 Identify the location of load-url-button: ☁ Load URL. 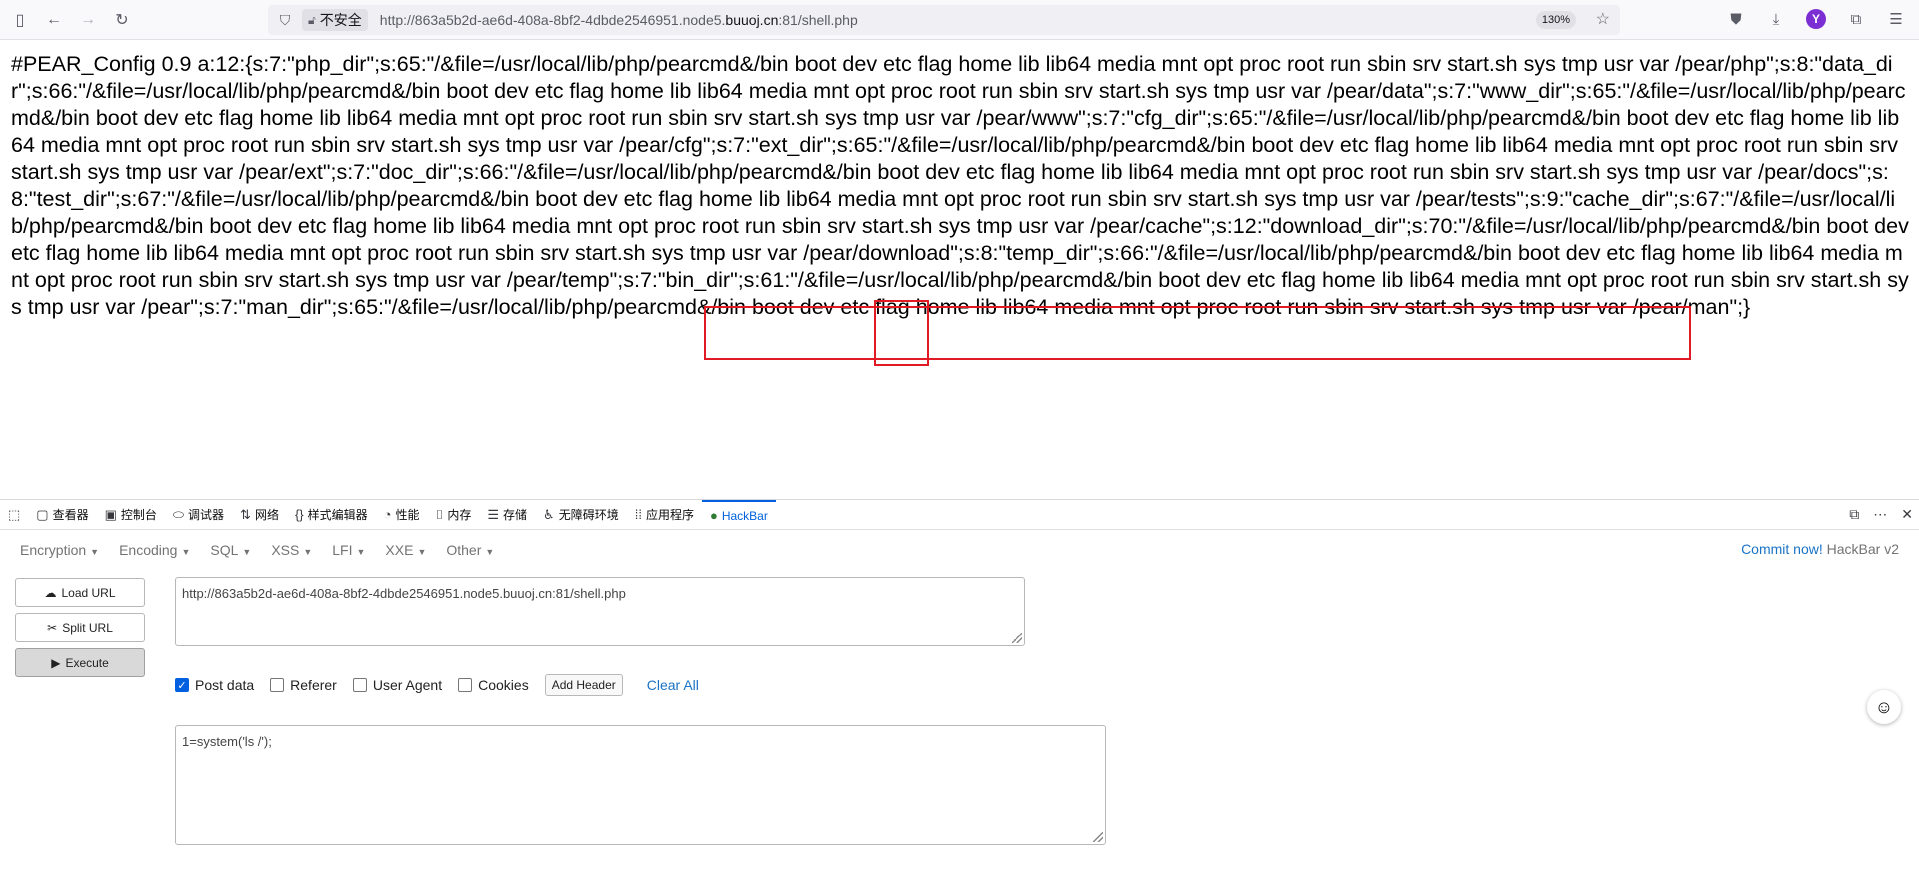
(80, 592).